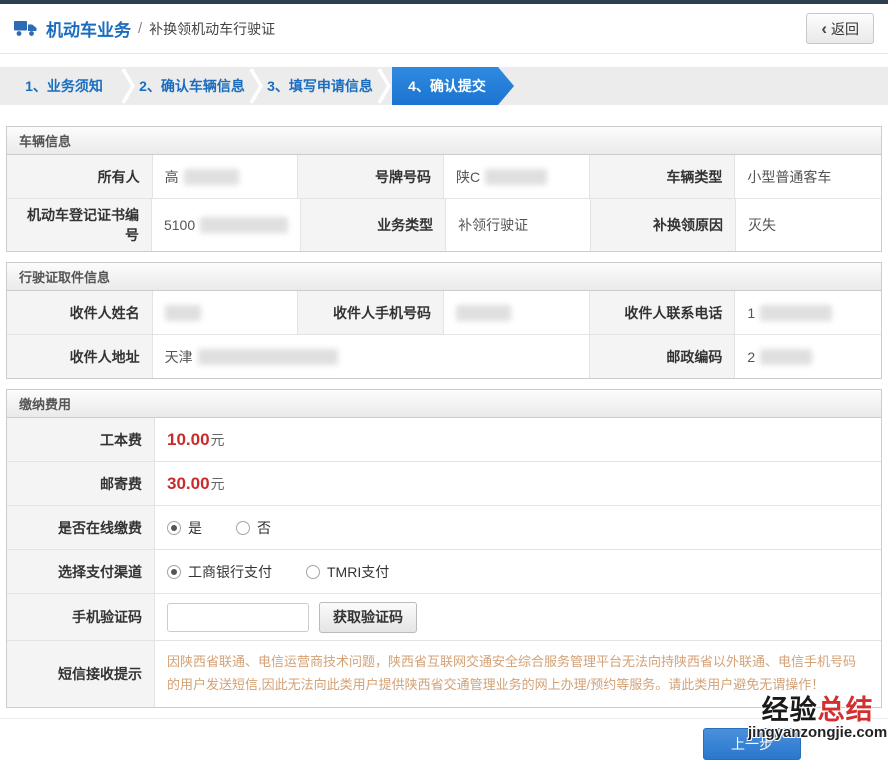 This screenshot has height=773, width=888. I want to click on chevron-left-icon: ‹, so click(824, 28).